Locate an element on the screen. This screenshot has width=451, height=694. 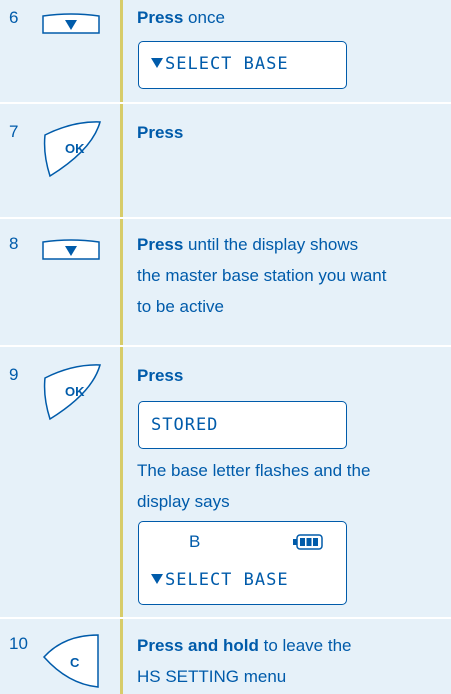
lcd-display: STORED is located at coordinates (242, 425).